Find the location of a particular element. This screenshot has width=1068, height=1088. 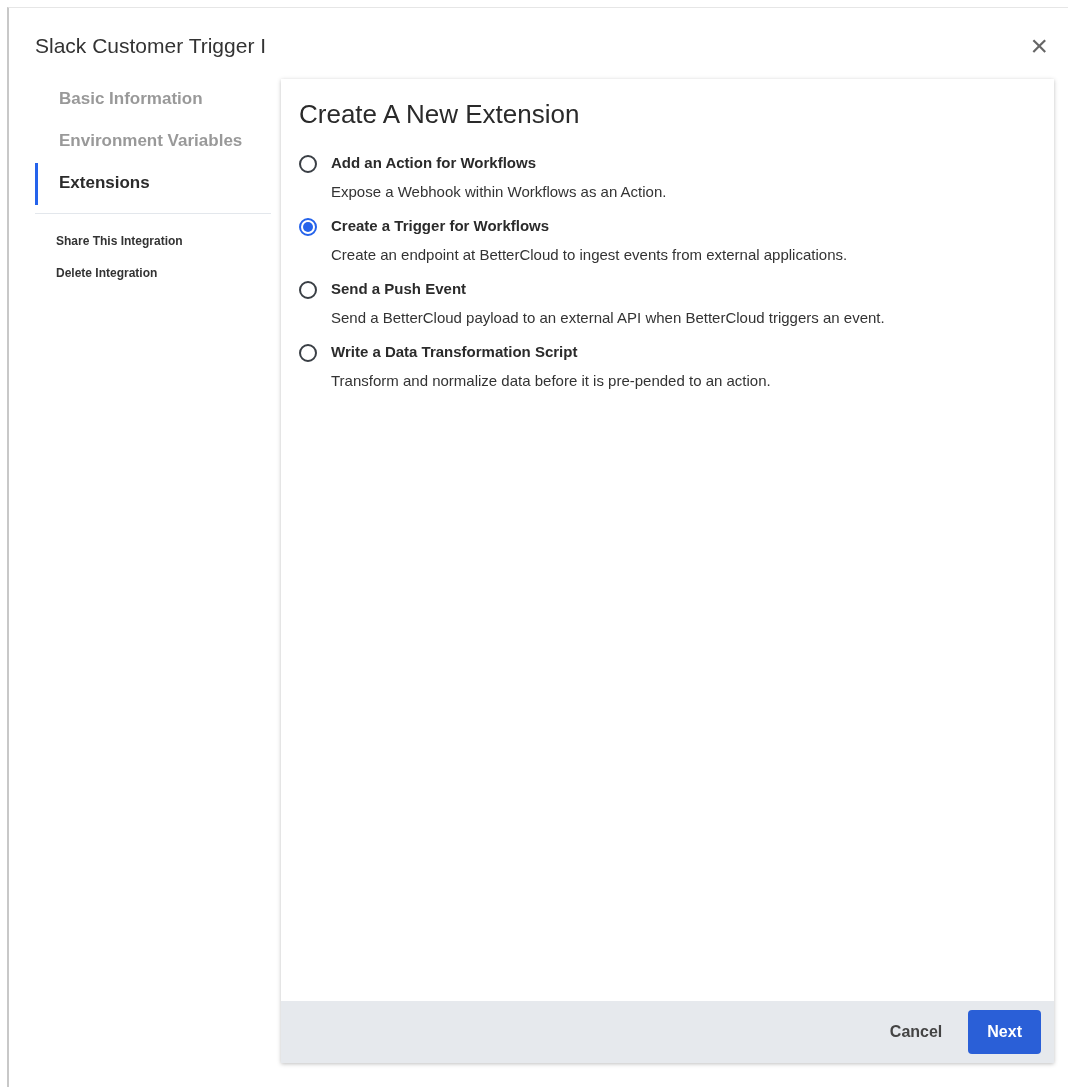

panel-title: Create A New Extension is located at coordinates (440, 114).